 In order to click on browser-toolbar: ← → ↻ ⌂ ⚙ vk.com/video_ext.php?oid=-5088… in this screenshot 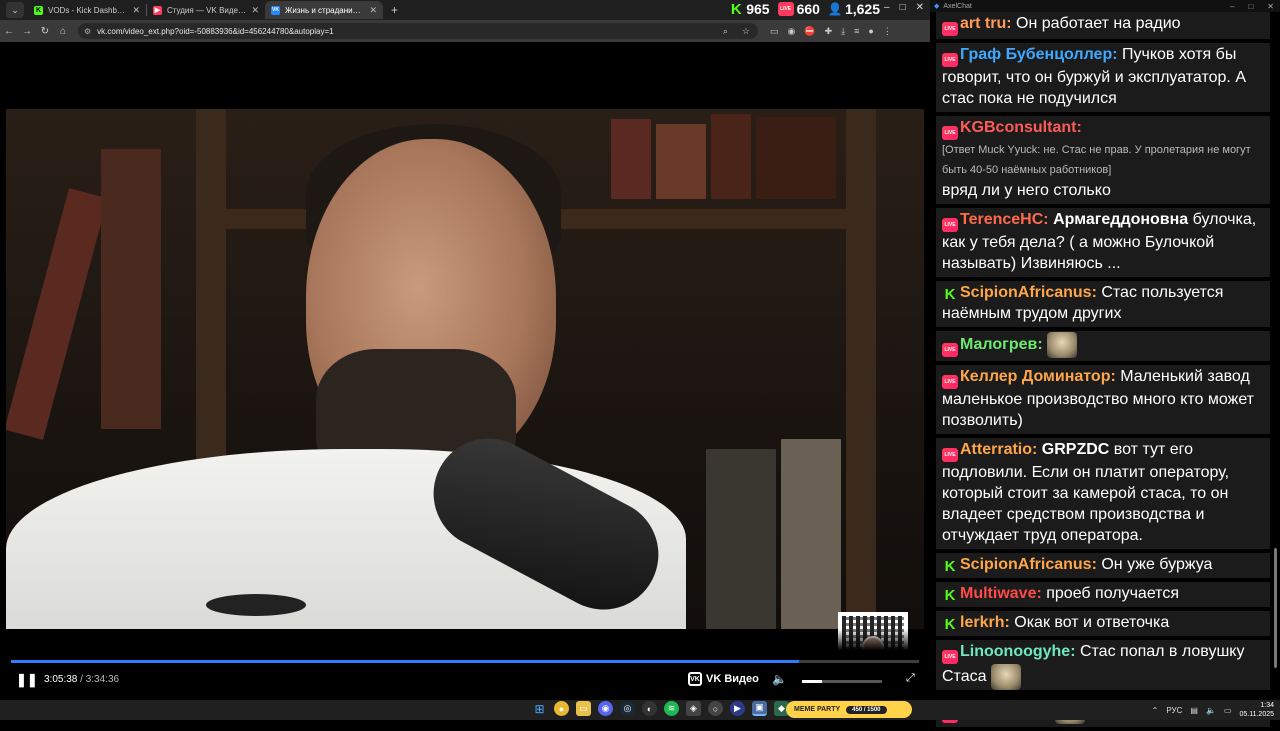, I will do `click(465, 31)`.